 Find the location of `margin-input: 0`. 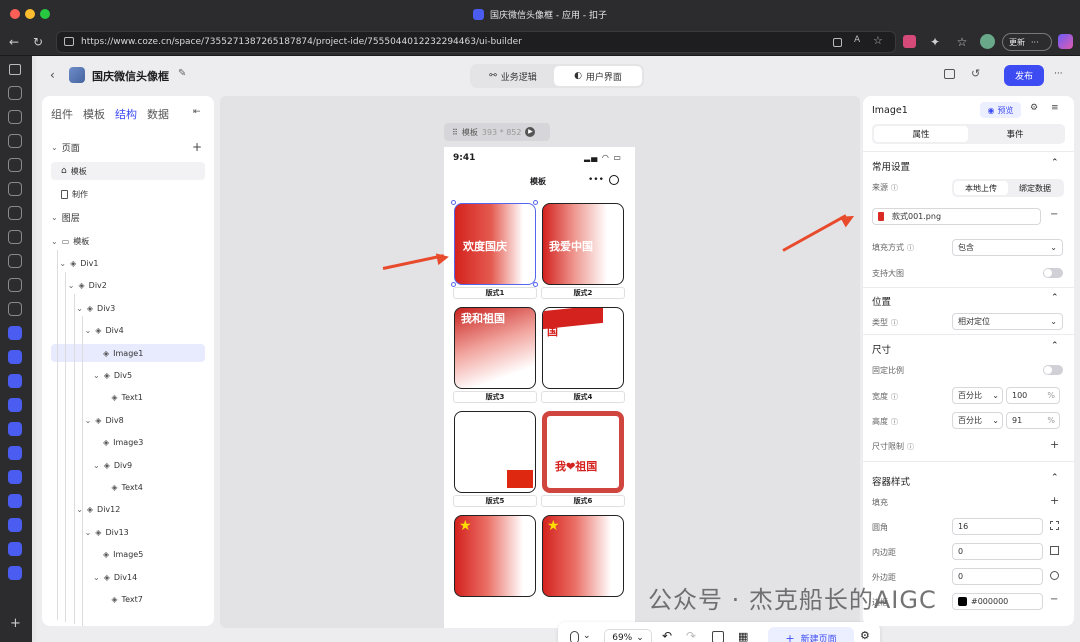

margin-input: 0 is located at coordinates (997, 576).